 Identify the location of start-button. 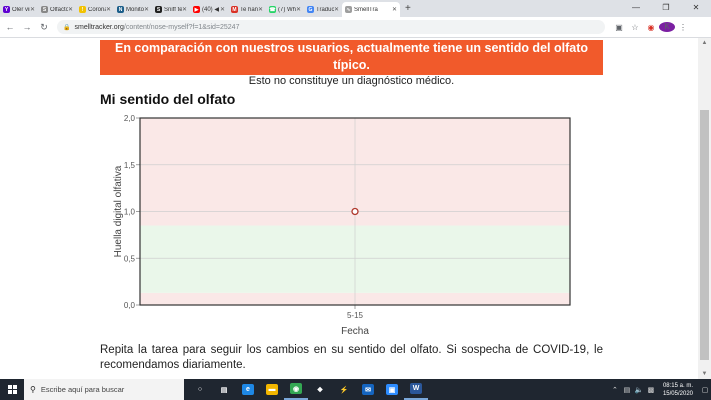
(12, 389).